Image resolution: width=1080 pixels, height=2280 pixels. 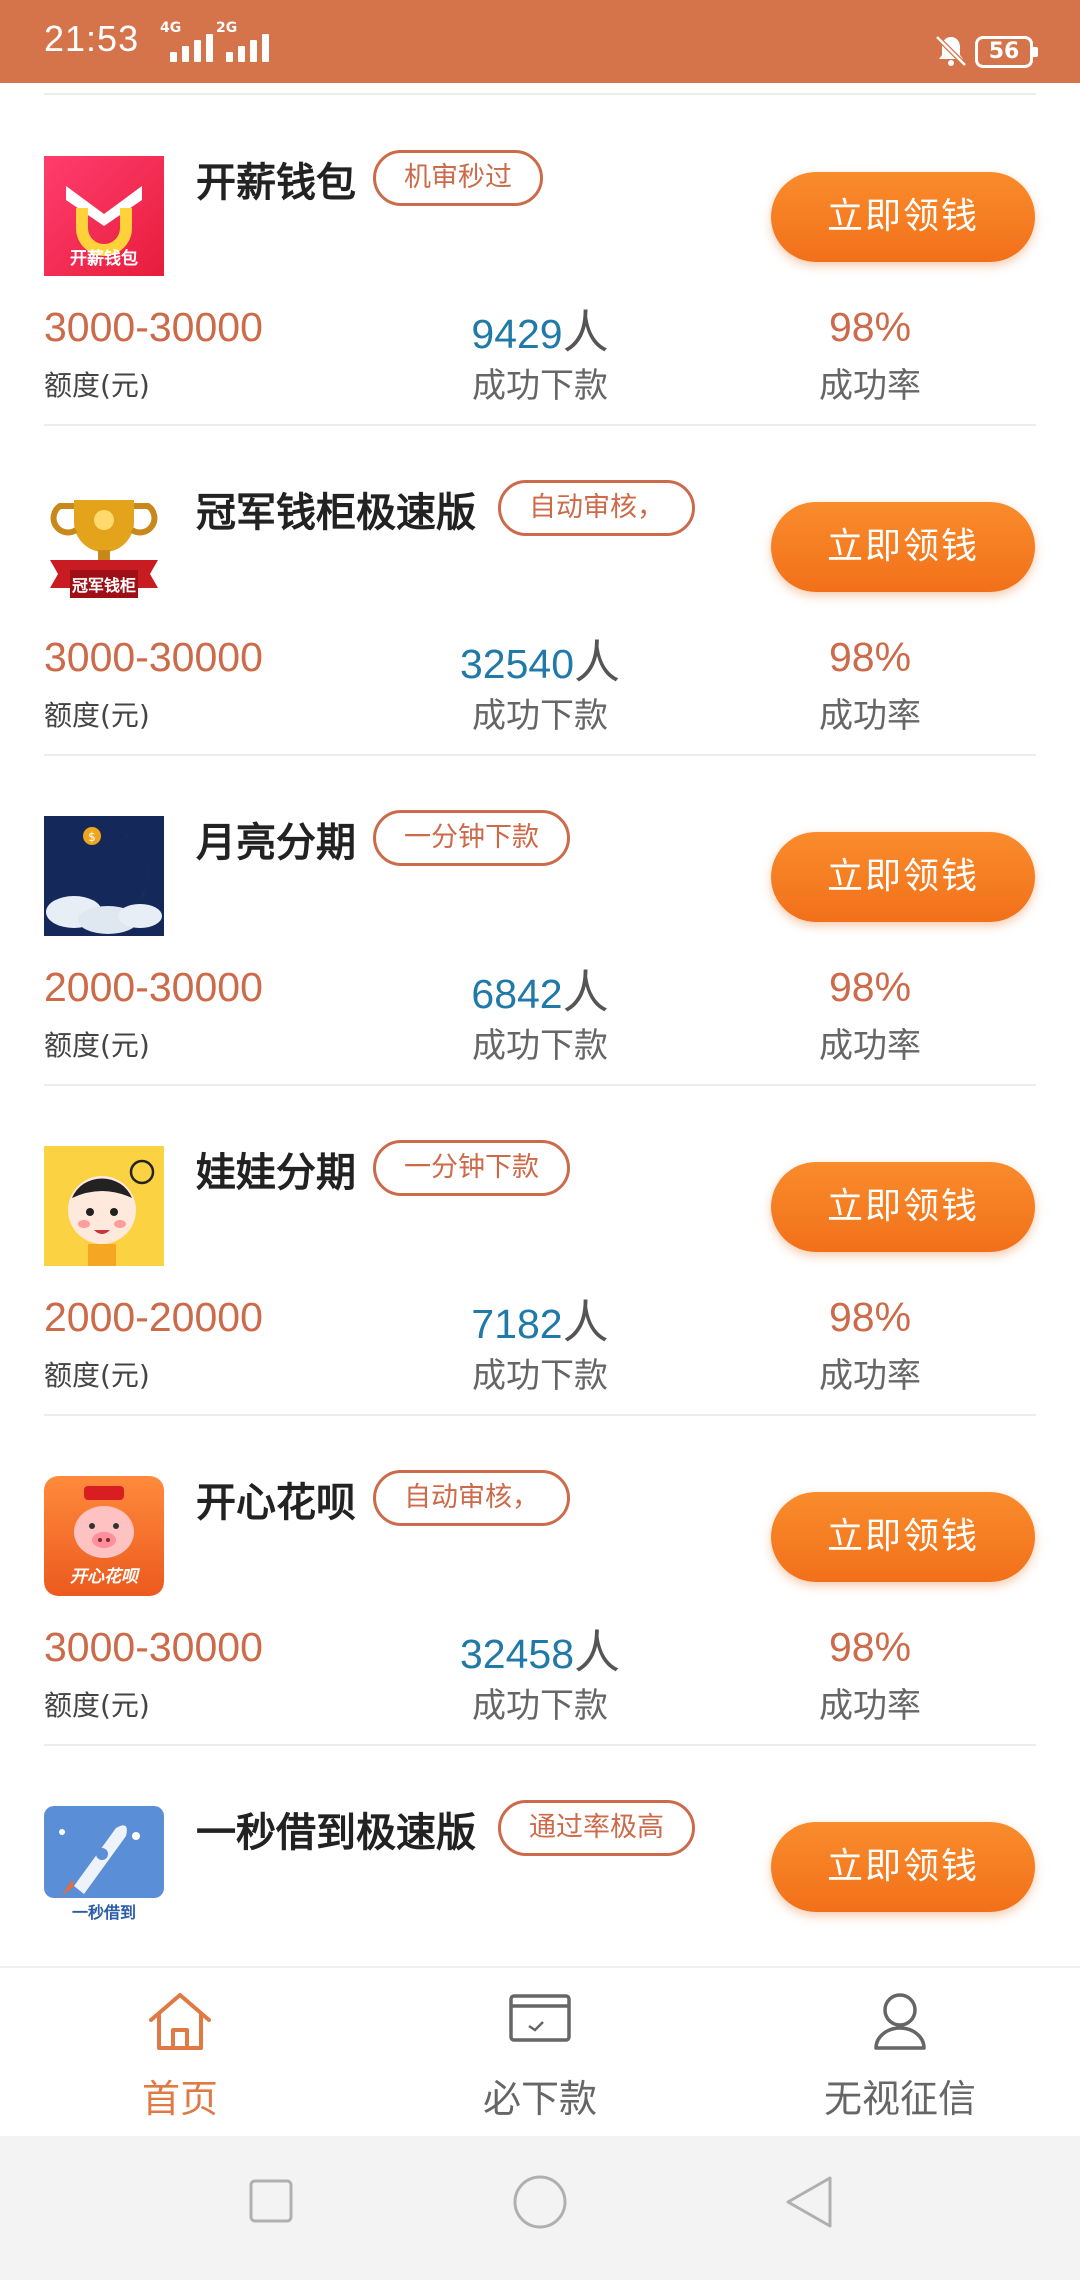 I want to click on nav-label: 必下款, so click(x=539, y=2099).